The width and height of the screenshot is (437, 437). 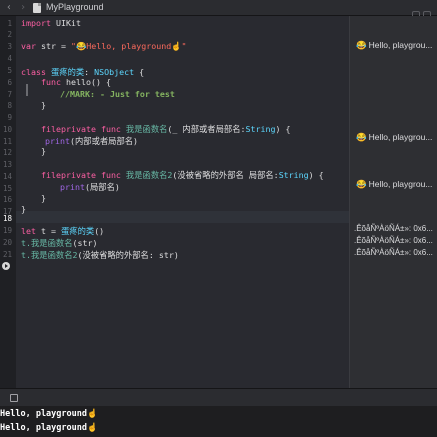 What do you see at coordinates (54, 255) in the screenshot?
I see `method-name: 我是函数名2` at bounding box center [54, 255].